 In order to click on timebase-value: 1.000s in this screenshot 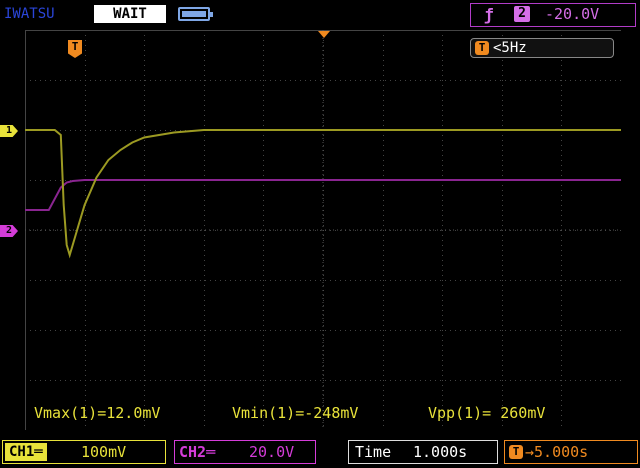, I will do `click(440, 452)`.